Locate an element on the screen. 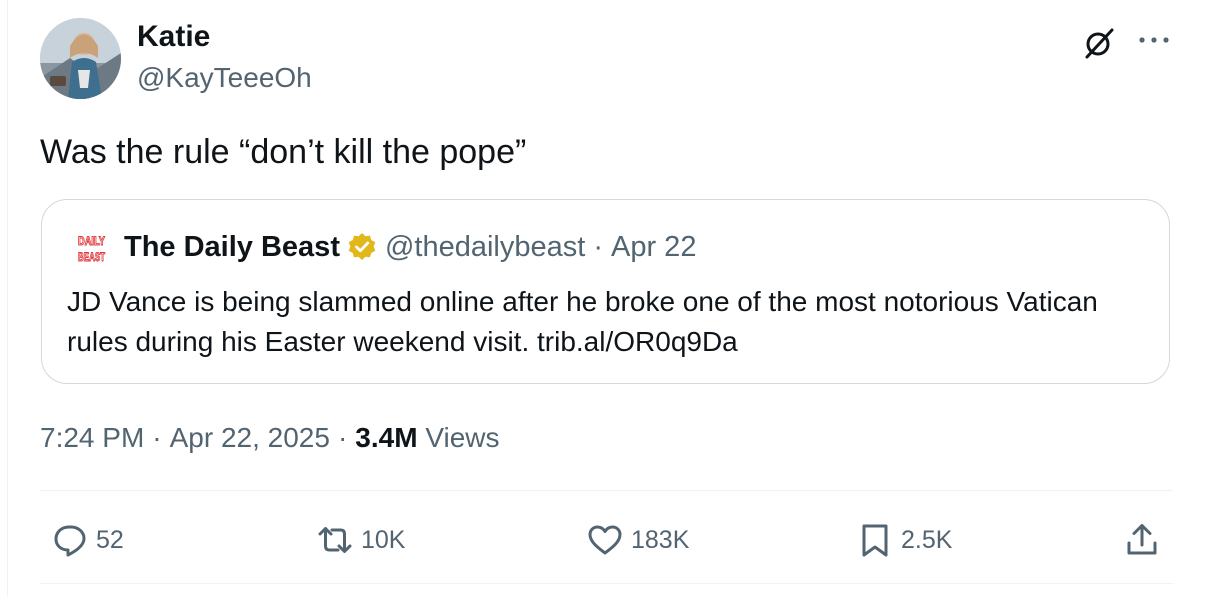 The width and height of the screenshot is (1206, 596). grok-icon is located at coordinates (1099, 43).